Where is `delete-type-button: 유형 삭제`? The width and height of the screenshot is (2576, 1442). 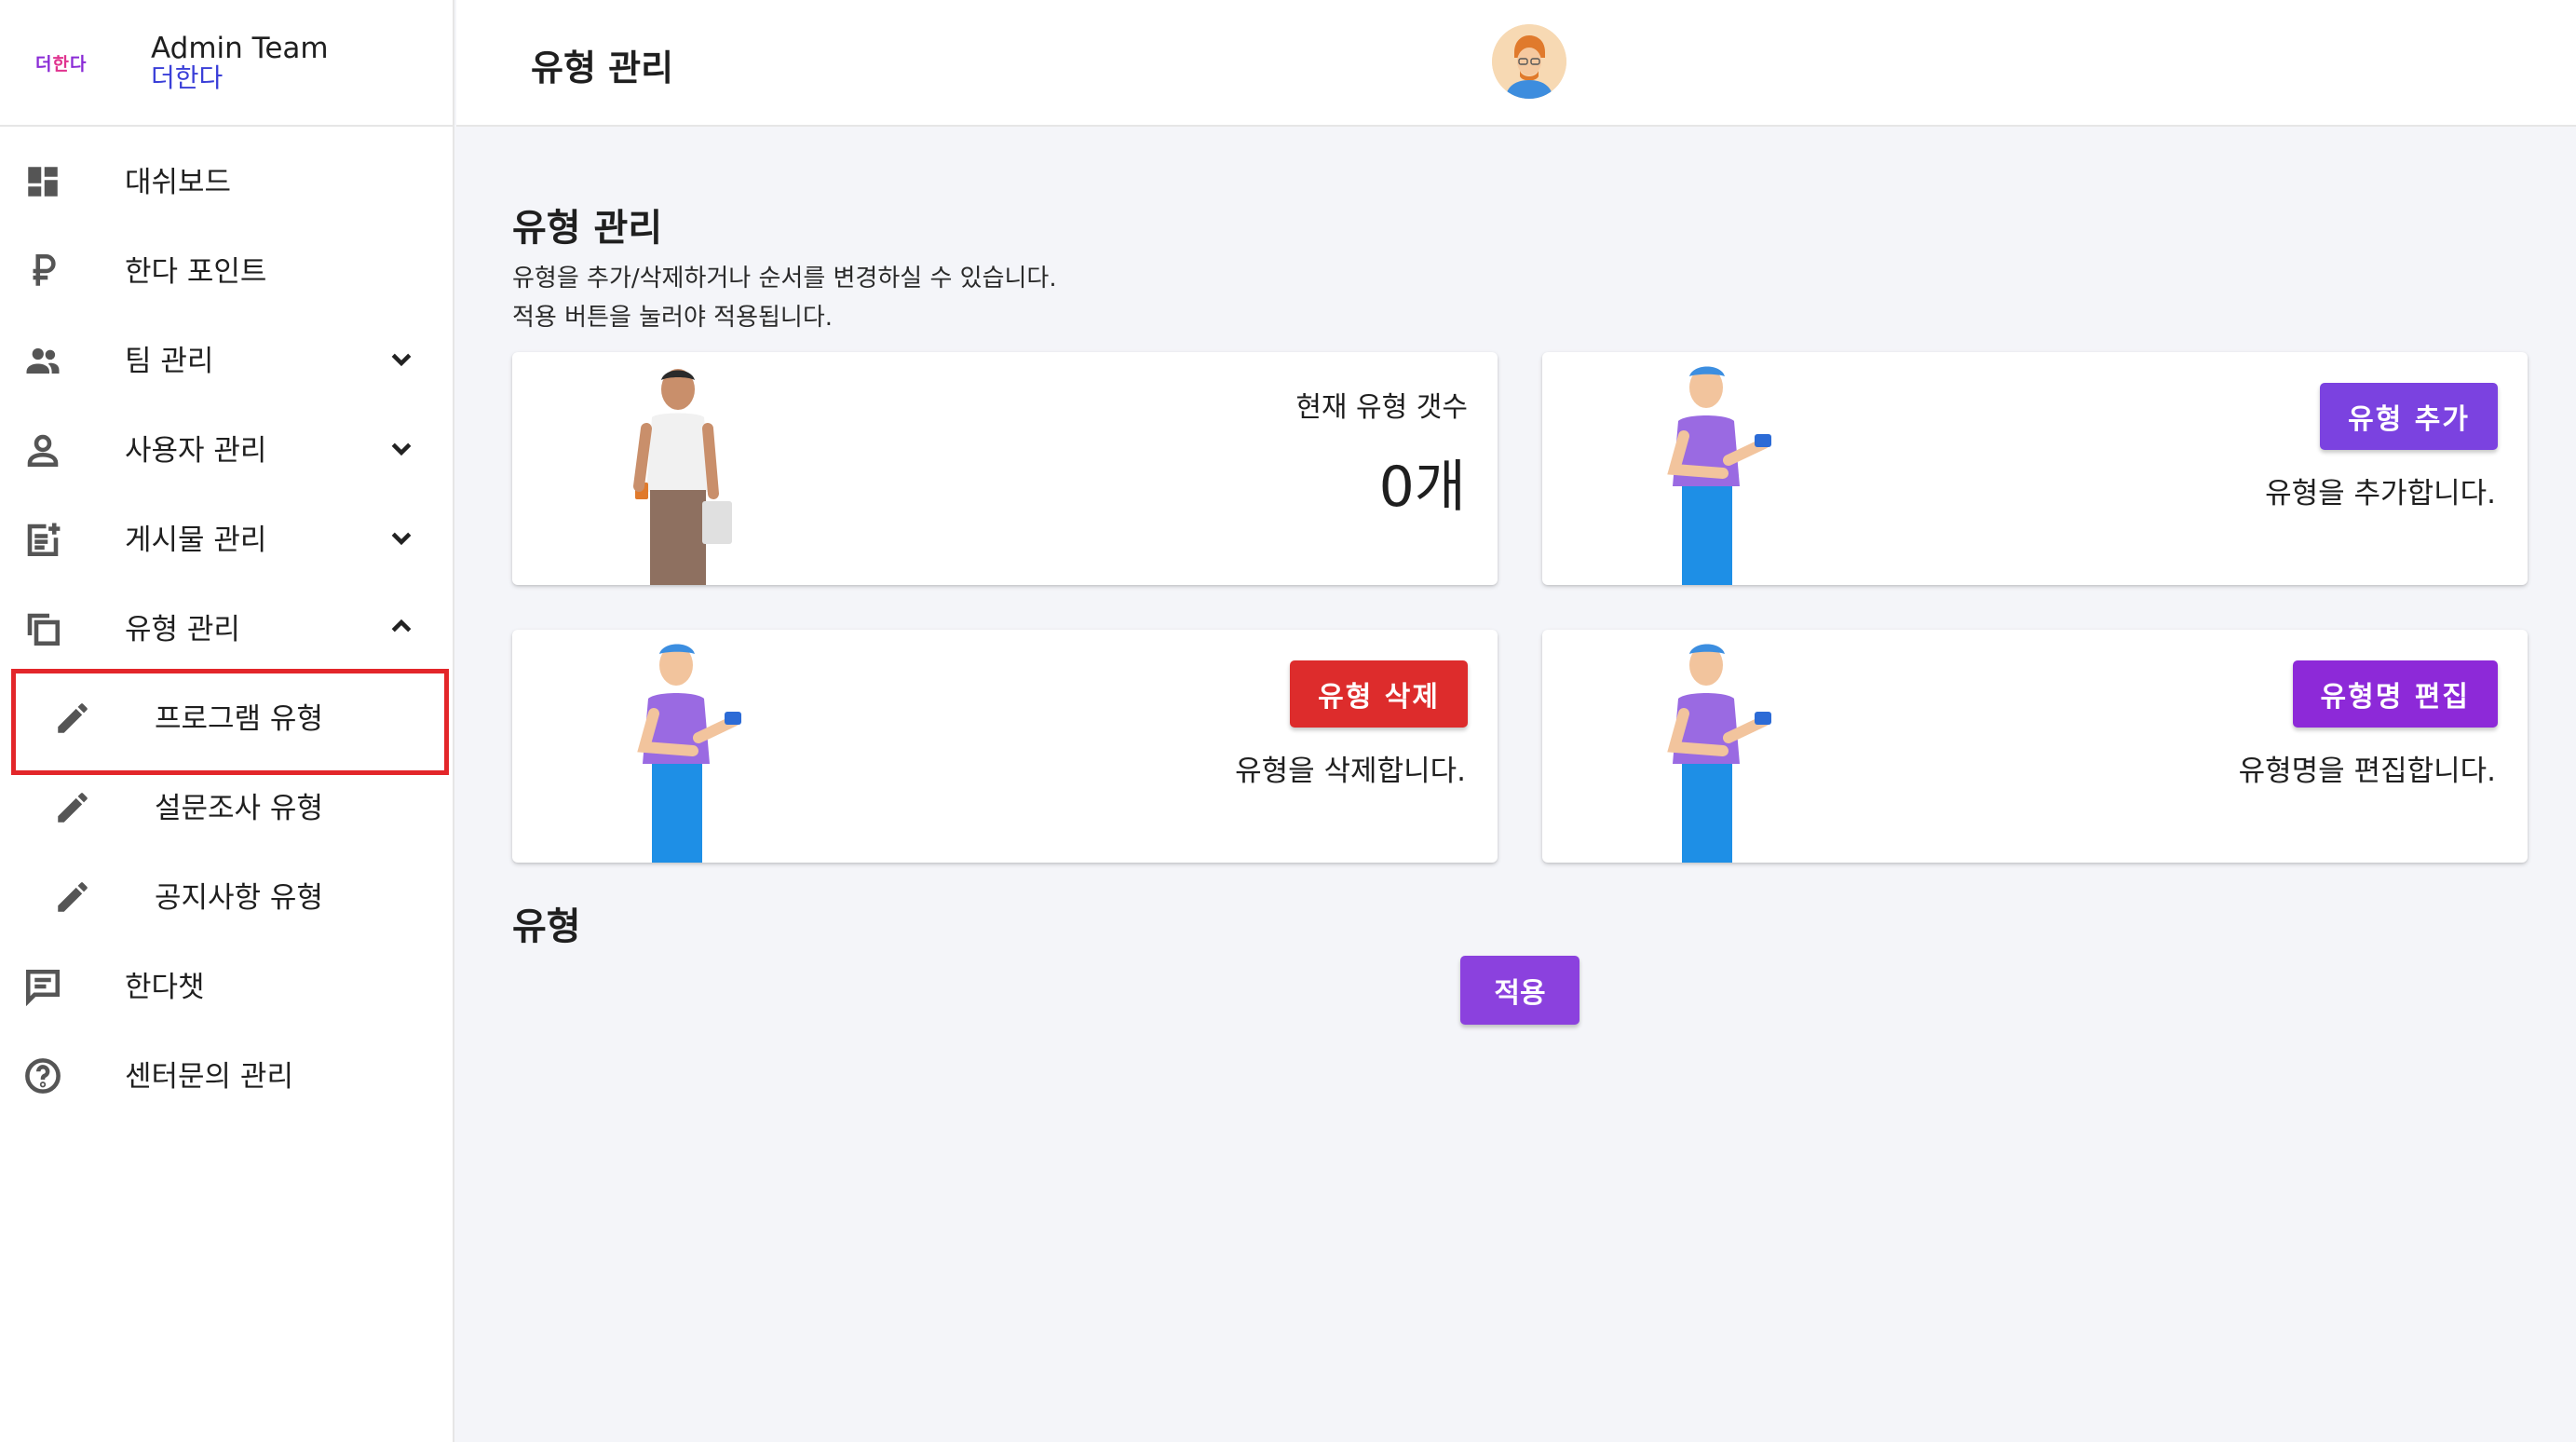 delete-type-button: 유형 삭제 is located at coordinates (1379, 694).